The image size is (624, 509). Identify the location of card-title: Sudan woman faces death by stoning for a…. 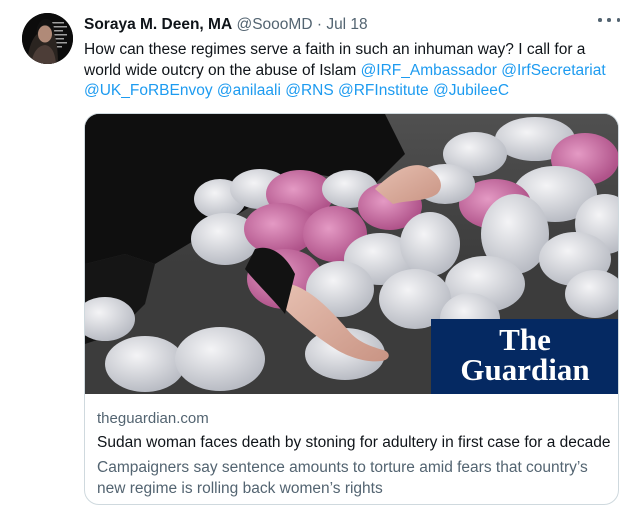
(354, 442).